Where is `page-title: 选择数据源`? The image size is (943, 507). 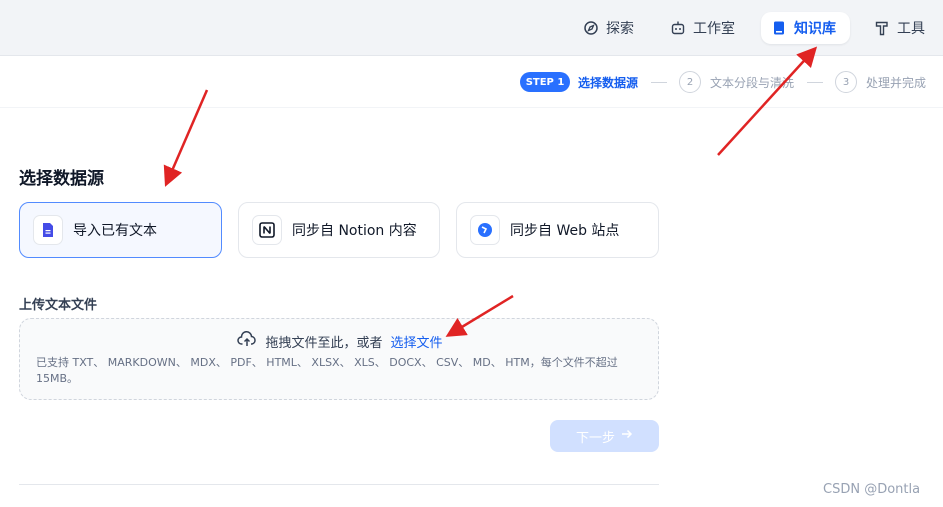
page-title: 选择数据源 is located at coordinates (61, 179).